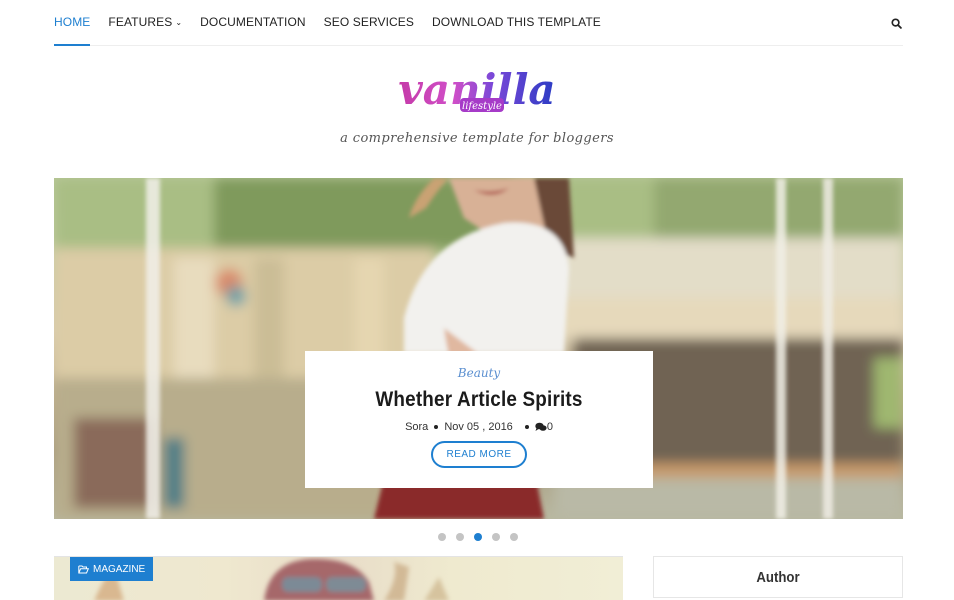 This screenshot has width=954, height=600. I want to click on nav-item-documentation: DOCUMENTATION, so click(253, 22).